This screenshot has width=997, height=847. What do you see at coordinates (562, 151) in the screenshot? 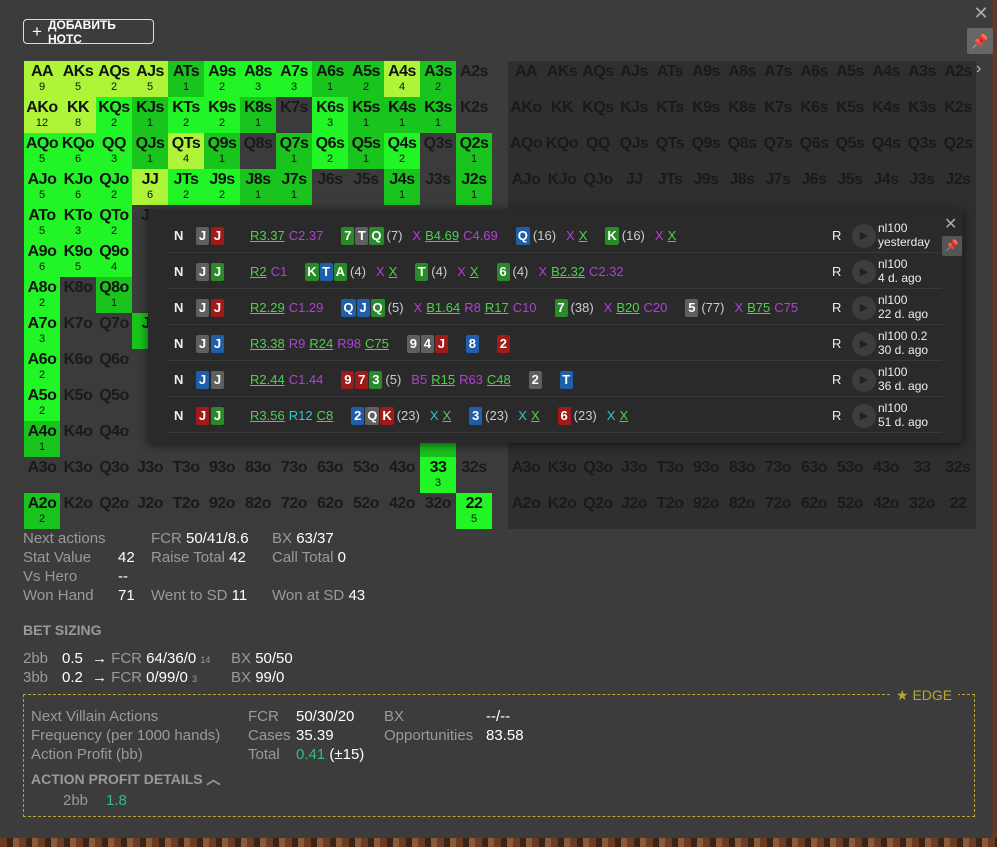
I see `range-cell: KQo` at bounding box center [562, 151].